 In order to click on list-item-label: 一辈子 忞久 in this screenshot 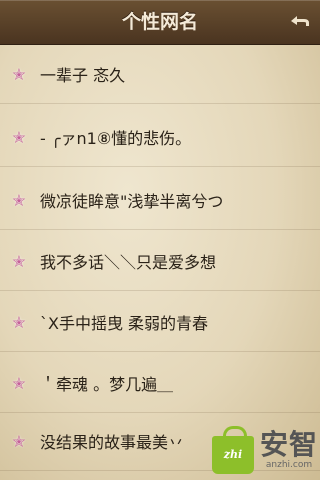, I will do `click(83, 75)`.